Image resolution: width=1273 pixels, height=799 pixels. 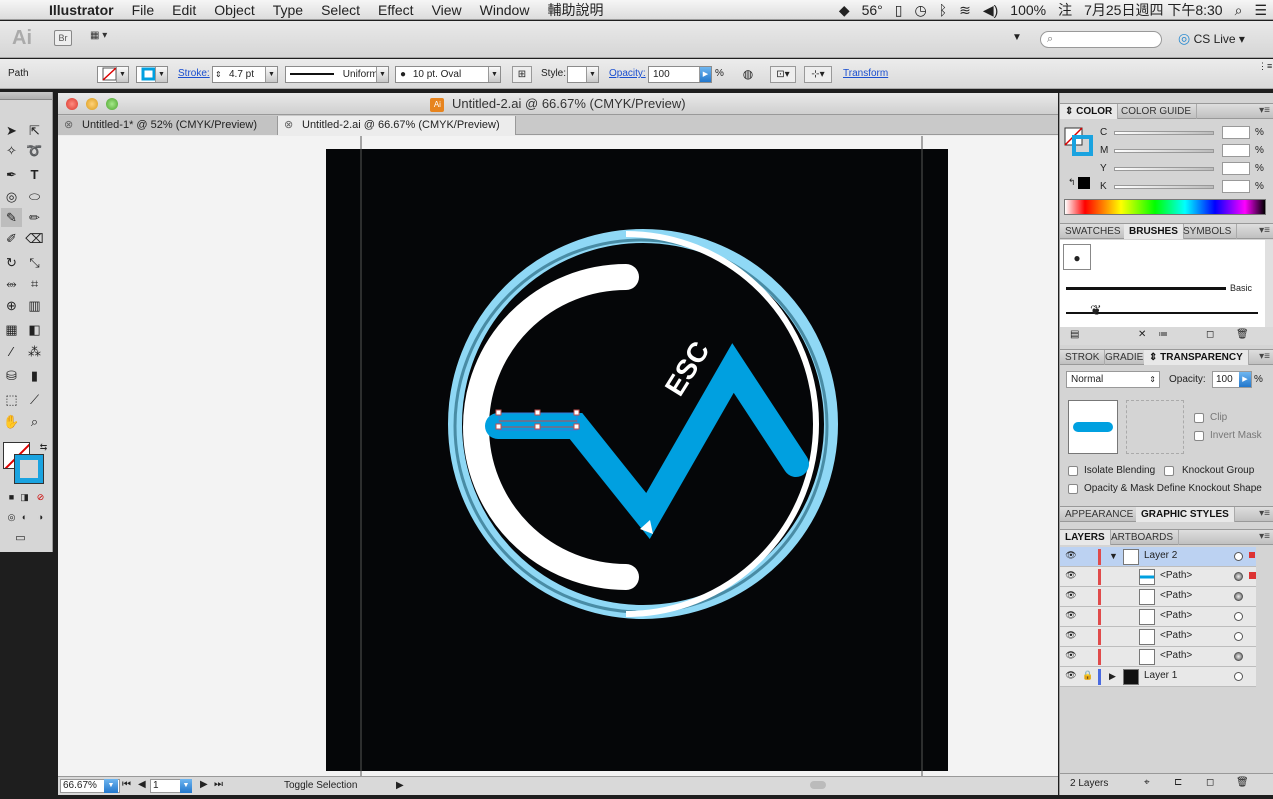 What do you see at coordinates (81, 10) in the screenshot?
I see `menu-app: Illustrator` at bounding box center [81, 10].